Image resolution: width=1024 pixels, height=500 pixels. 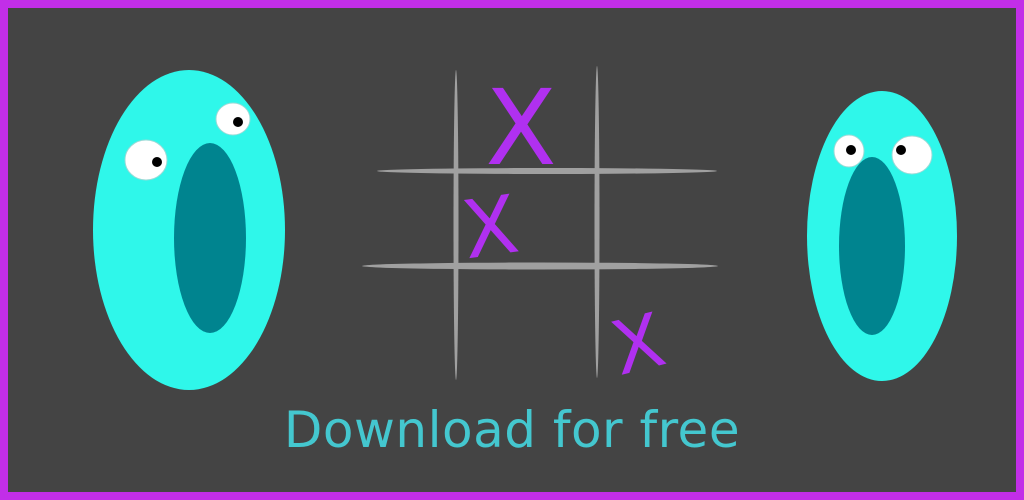 What do you see at coordinates (490, 228) in the screenshot?
I see `x-mark-middle-left: X` at bounding box center [490, 228].